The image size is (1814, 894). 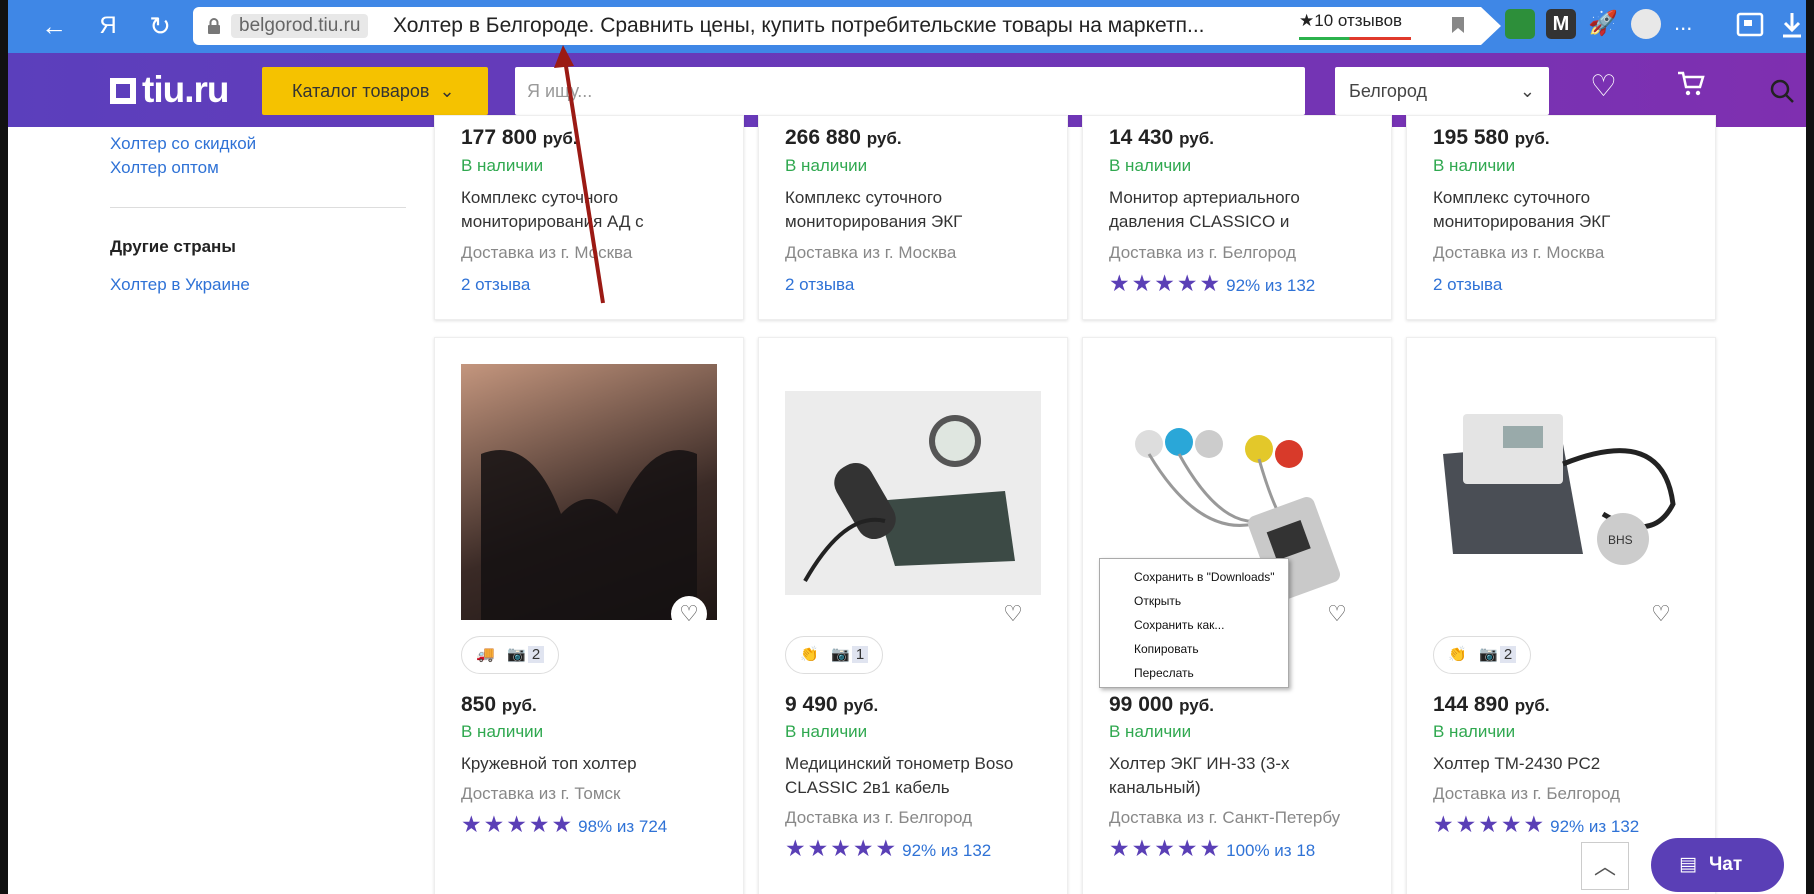 I want to click on product-image: BHS, so click(x=1561, y=492).